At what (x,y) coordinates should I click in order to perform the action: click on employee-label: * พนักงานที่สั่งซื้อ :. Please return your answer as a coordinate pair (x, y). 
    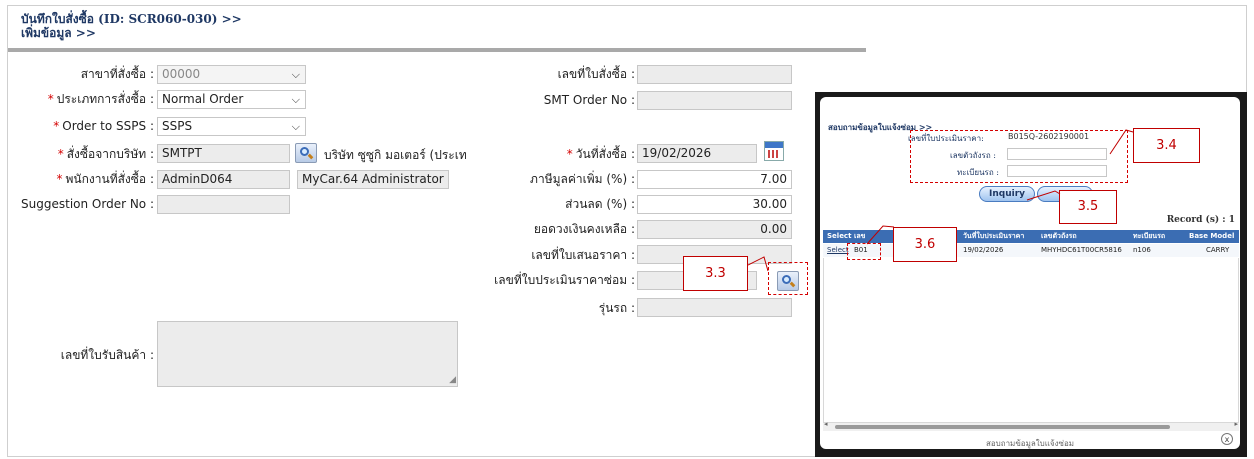
    Looking at the image, I should click on (105, 179).